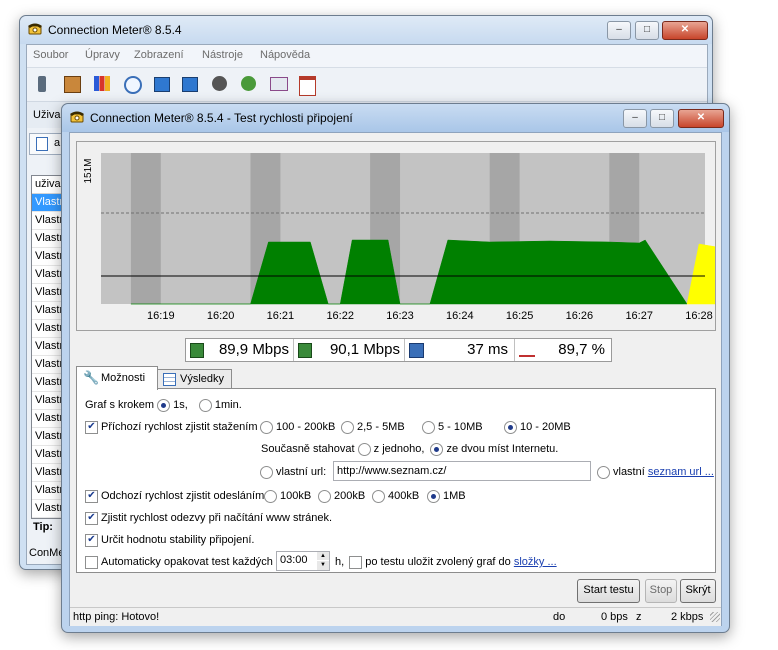  Describe the element at coordinates (373, 427) in the screenshot. I see `dl-option-2: 2,5 - 5MB` at that location.